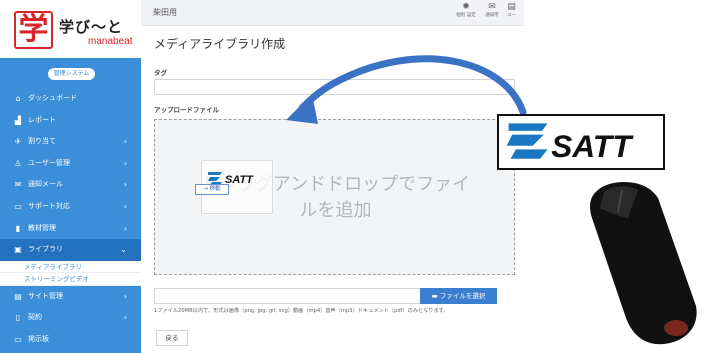  Describe the element at coordinates (18, 250) in the screenshot. I see `library-icon: ▣` at that location.